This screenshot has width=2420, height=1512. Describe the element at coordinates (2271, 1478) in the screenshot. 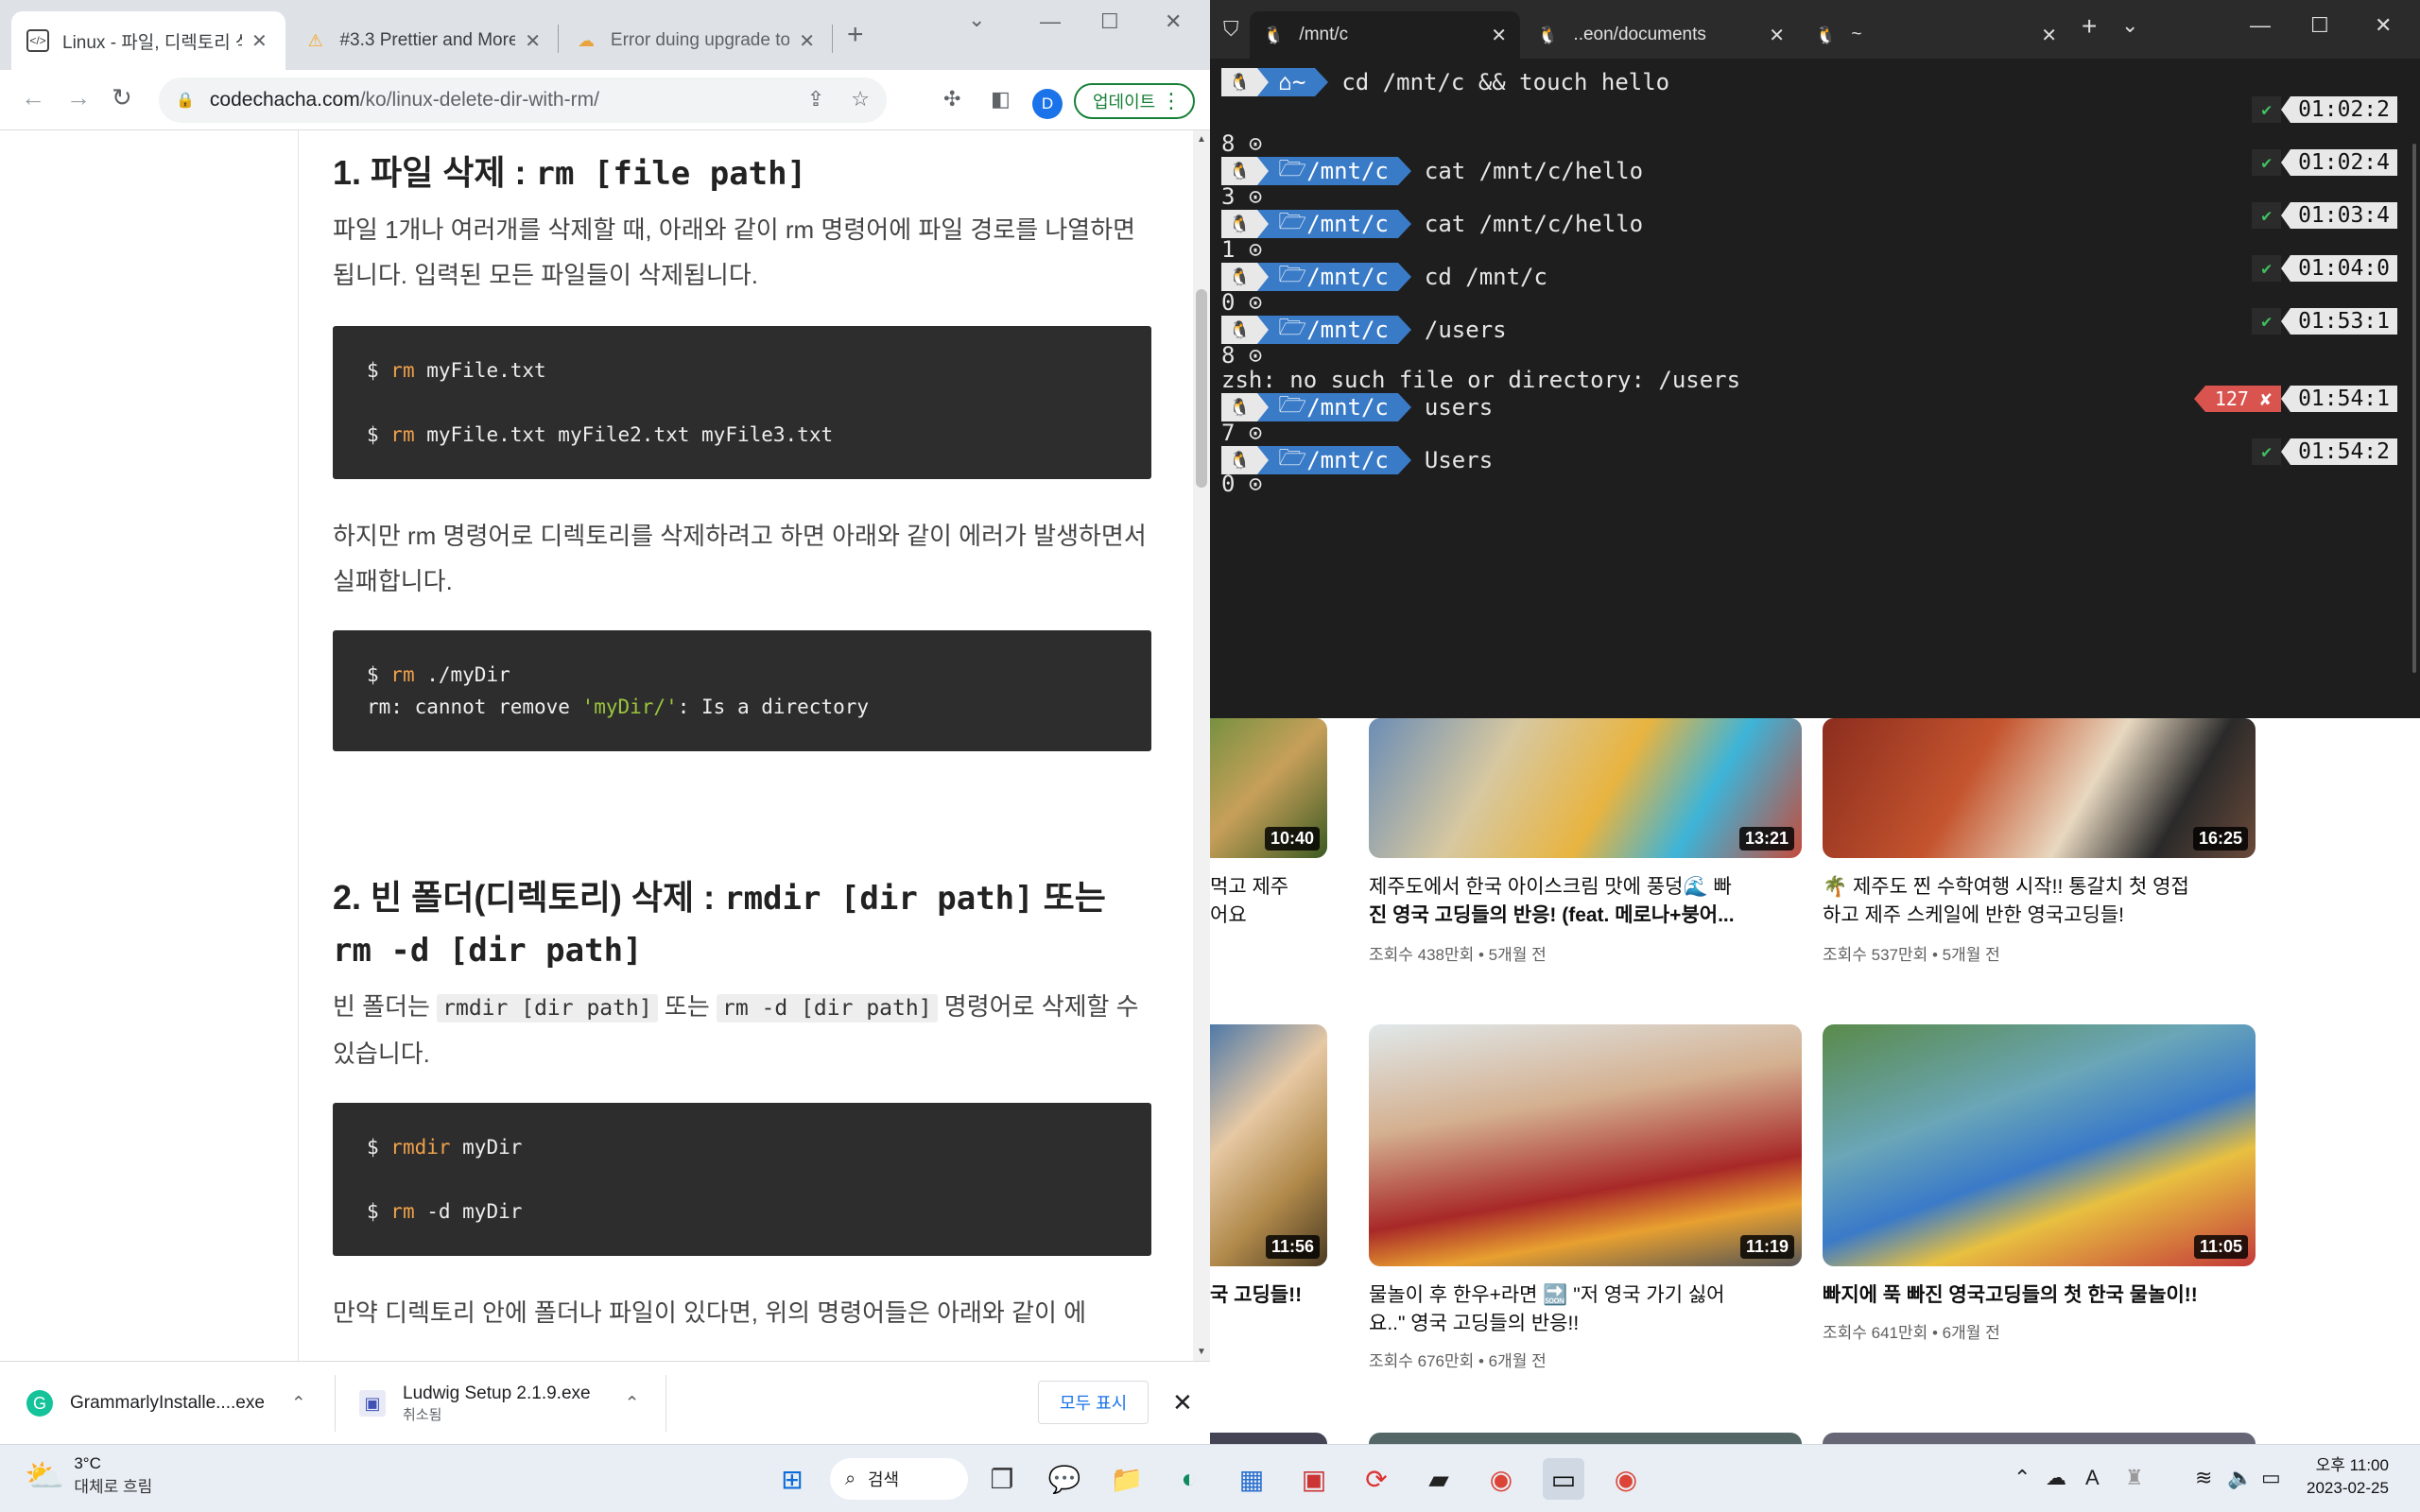

I see `battery-icon: ▭` at that location.